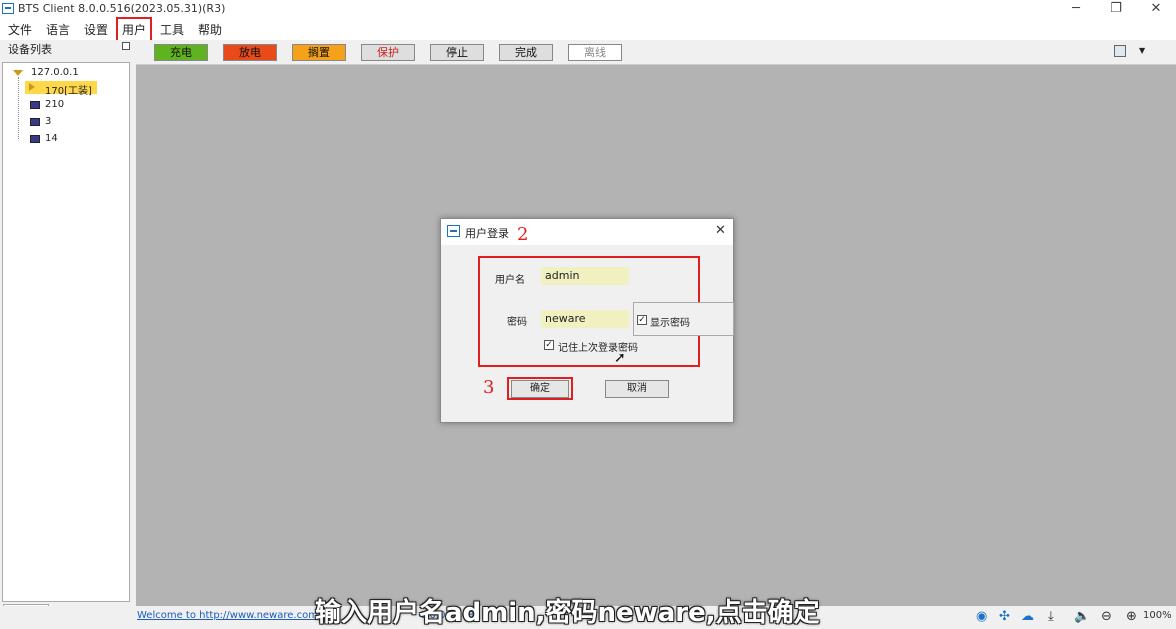  I want to click on volume-muted-icon: 🔈, so click(1082, 616).